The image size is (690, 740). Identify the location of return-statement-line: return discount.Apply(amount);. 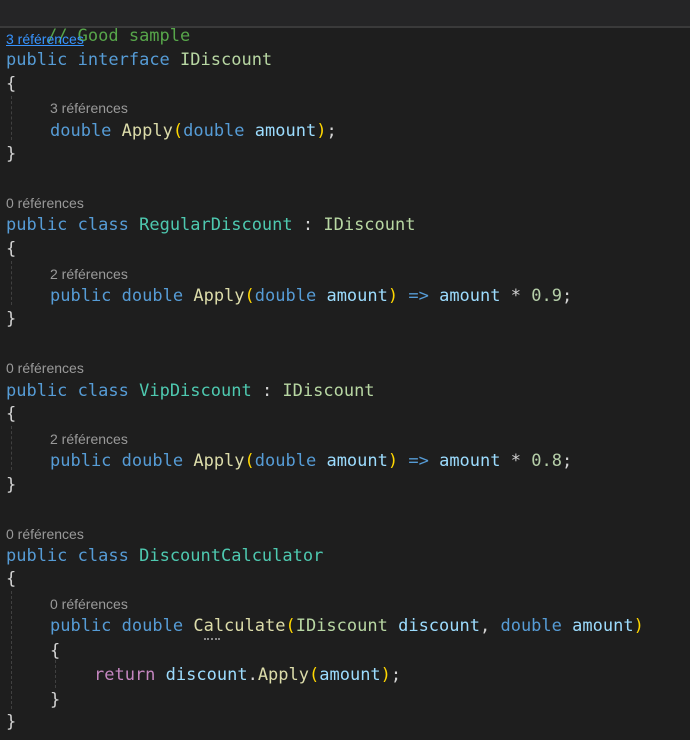
(247, 675).